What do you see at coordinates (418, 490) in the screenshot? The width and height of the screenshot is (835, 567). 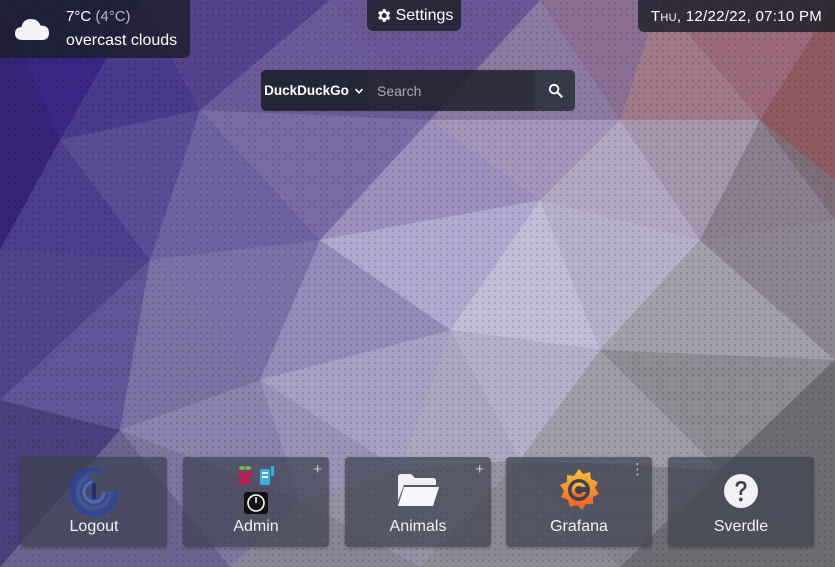 I see `folder-icon` at bounding box center [418, 490].